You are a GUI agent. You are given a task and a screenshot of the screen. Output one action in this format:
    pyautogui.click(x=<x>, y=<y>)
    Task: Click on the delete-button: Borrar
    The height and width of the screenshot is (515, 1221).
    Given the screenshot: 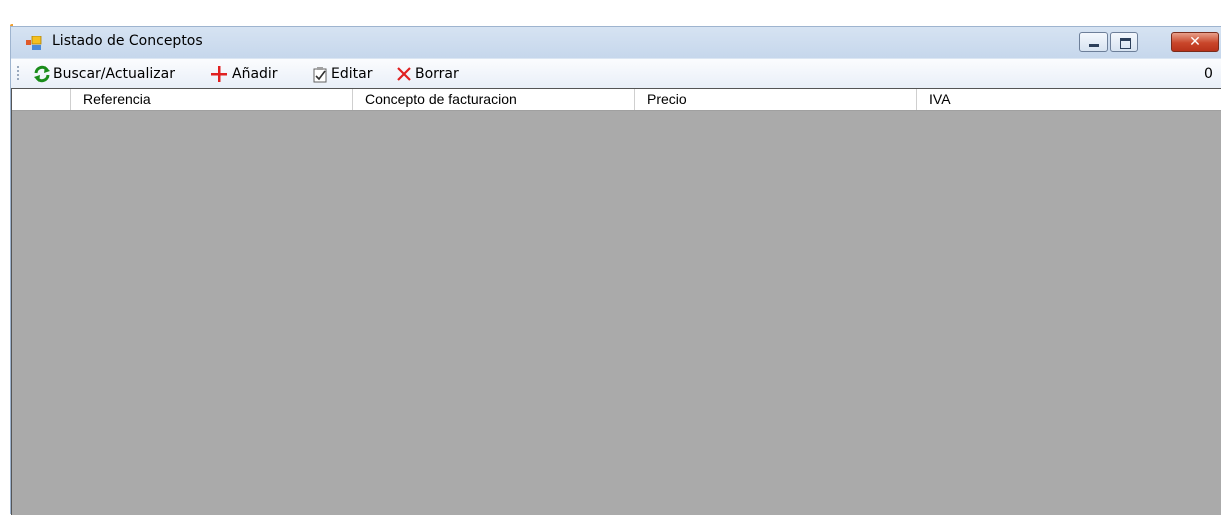 What is the action you would take?
    pyautogui.click(x=435, y=74)
    